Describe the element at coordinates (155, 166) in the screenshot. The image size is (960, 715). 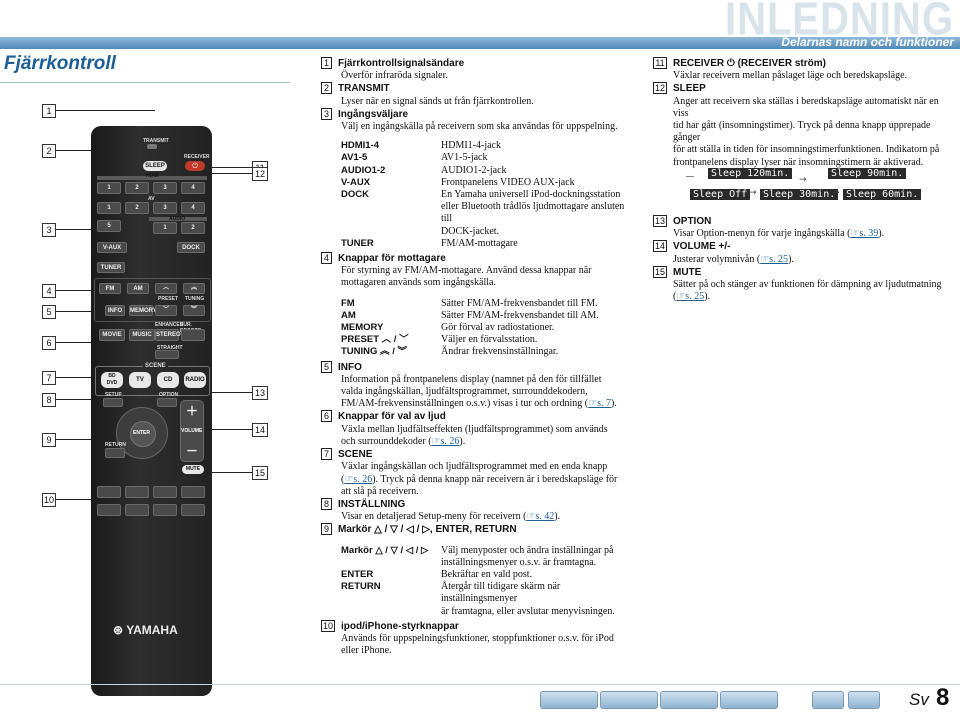
I see `sleep-button: SLEEP` at that location.